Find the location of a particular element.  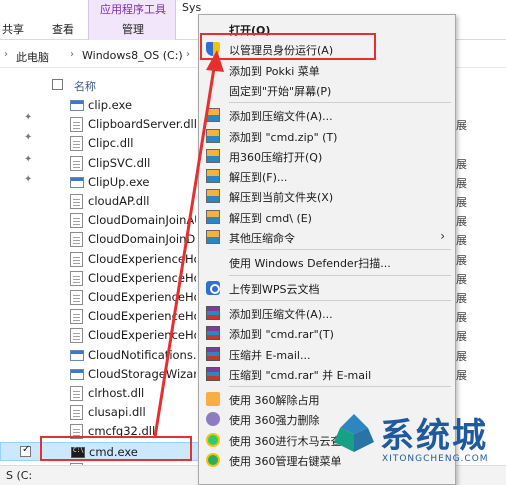

file-row: clrhost.dll is located at coordinates (100, 393).